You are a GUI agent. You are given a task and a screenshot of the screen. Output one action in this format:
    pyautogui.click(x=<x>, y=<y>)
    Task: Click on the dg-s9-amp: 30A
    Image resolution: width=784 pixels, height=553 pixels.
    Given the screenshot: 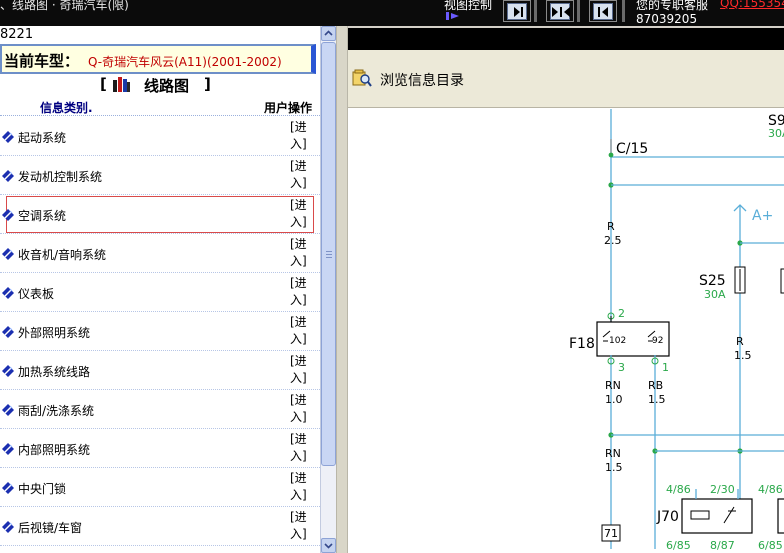 What is the action you would take?
    pyautogui.click(x=776, y=133)
    